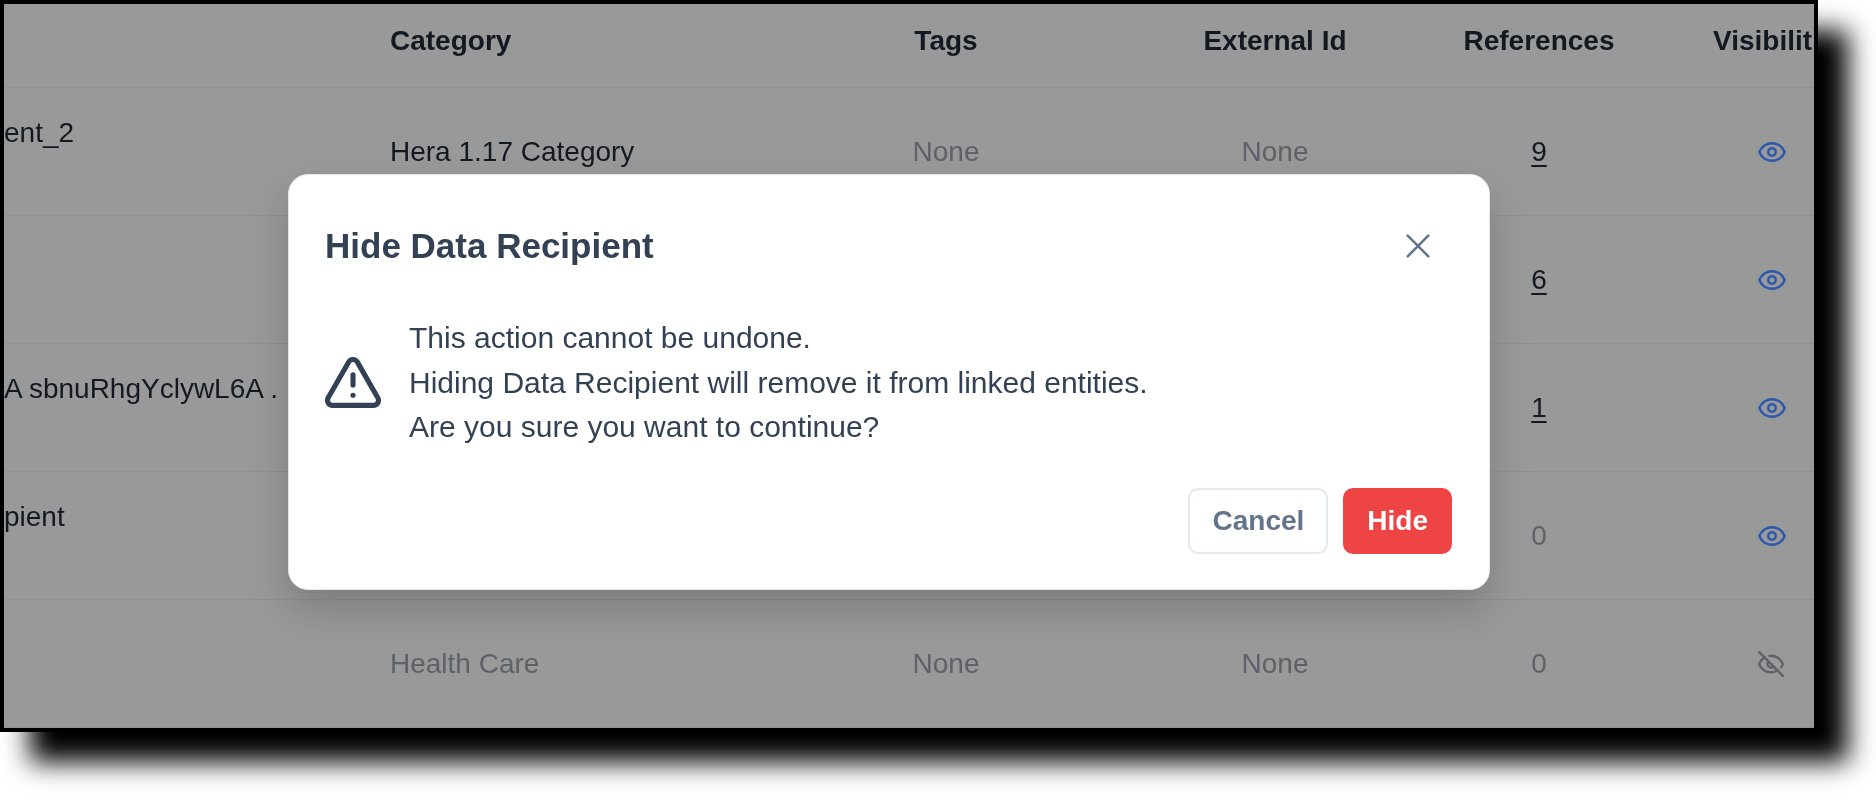 The width and height of the screenshot is (1876, 800). I want to click on table-cell: Hera 1.17 Category, so click(512, 151).